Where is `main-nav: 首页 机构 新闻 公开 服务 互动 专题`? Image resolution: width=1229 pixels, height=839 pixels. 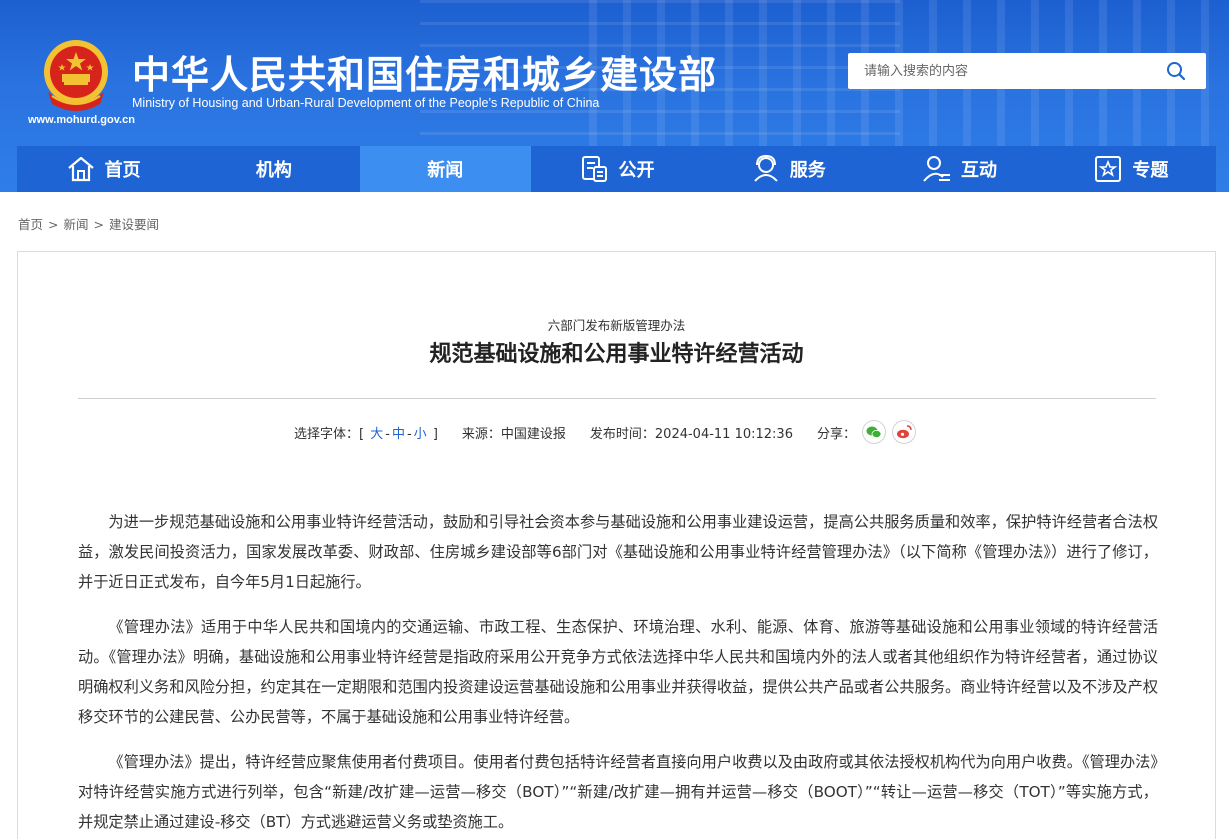
main-nav: 首页 机构 新闻 公开 服务 互动 专题 is located at coordinates (616, 169).